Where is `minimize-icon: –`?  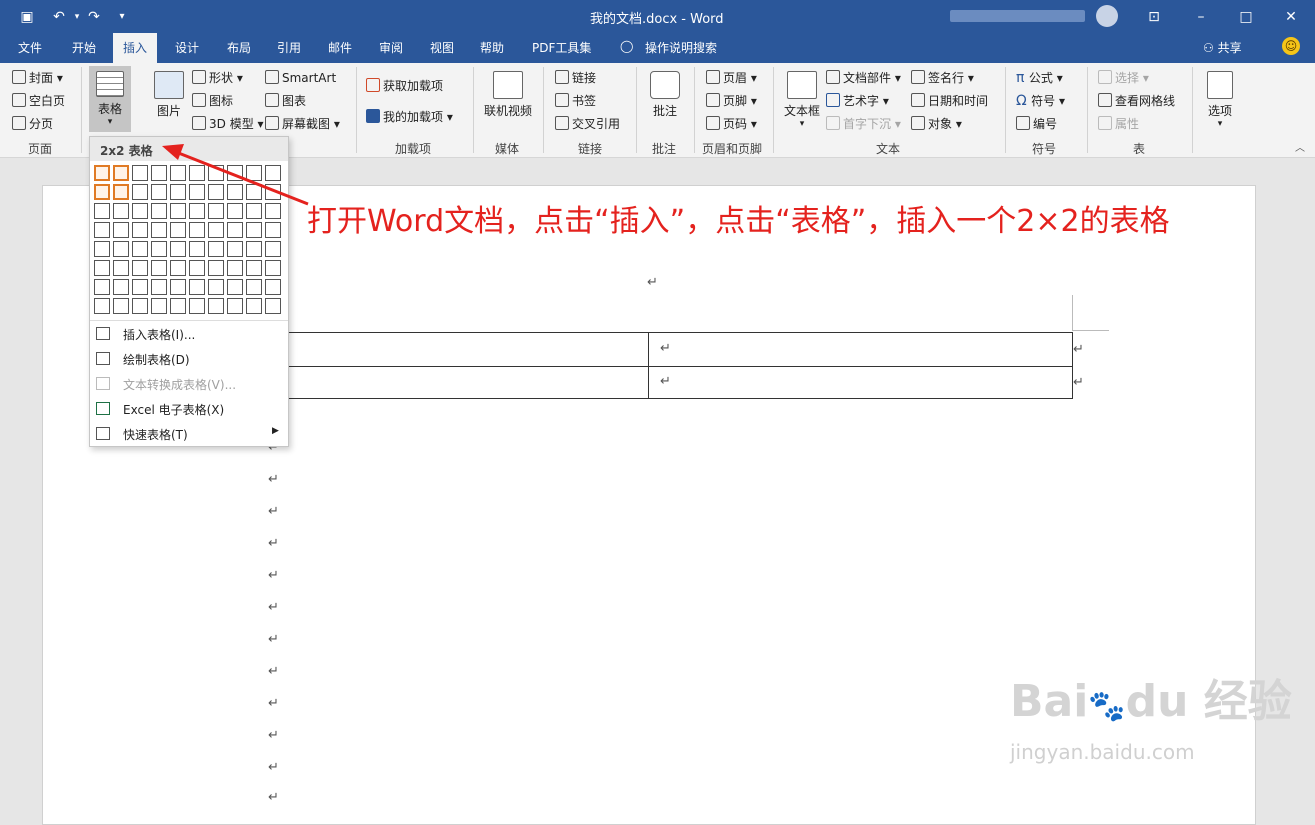 minimize-icon: – is located at coordinates (1201, 17).